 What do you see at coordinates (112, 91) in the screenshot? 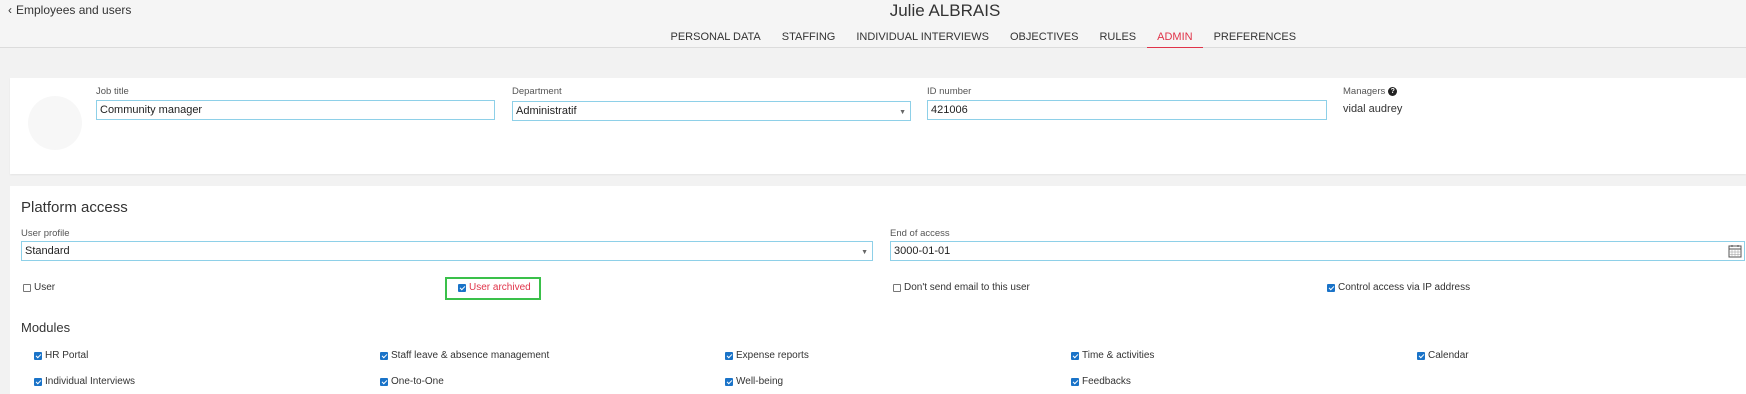
I see `job-title-label: Job title` at bounding box center [112, 91].